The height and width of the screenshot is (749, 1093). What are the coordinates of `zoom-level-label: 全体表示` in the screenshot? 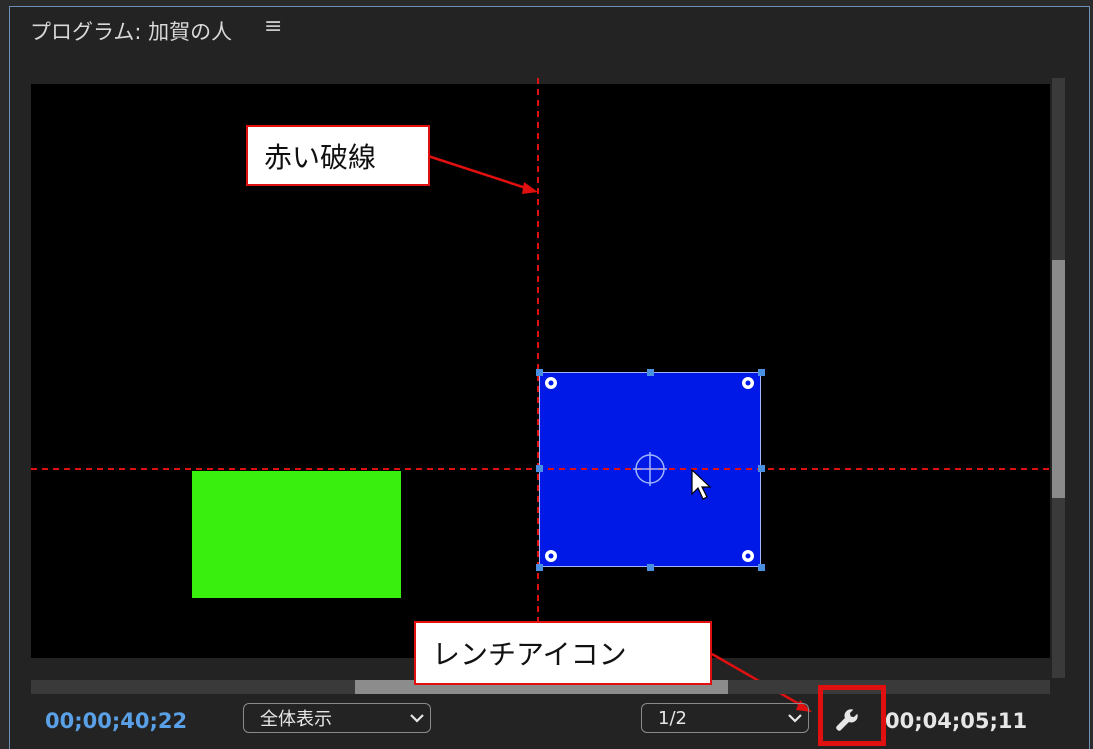 It's located at (296, 719).